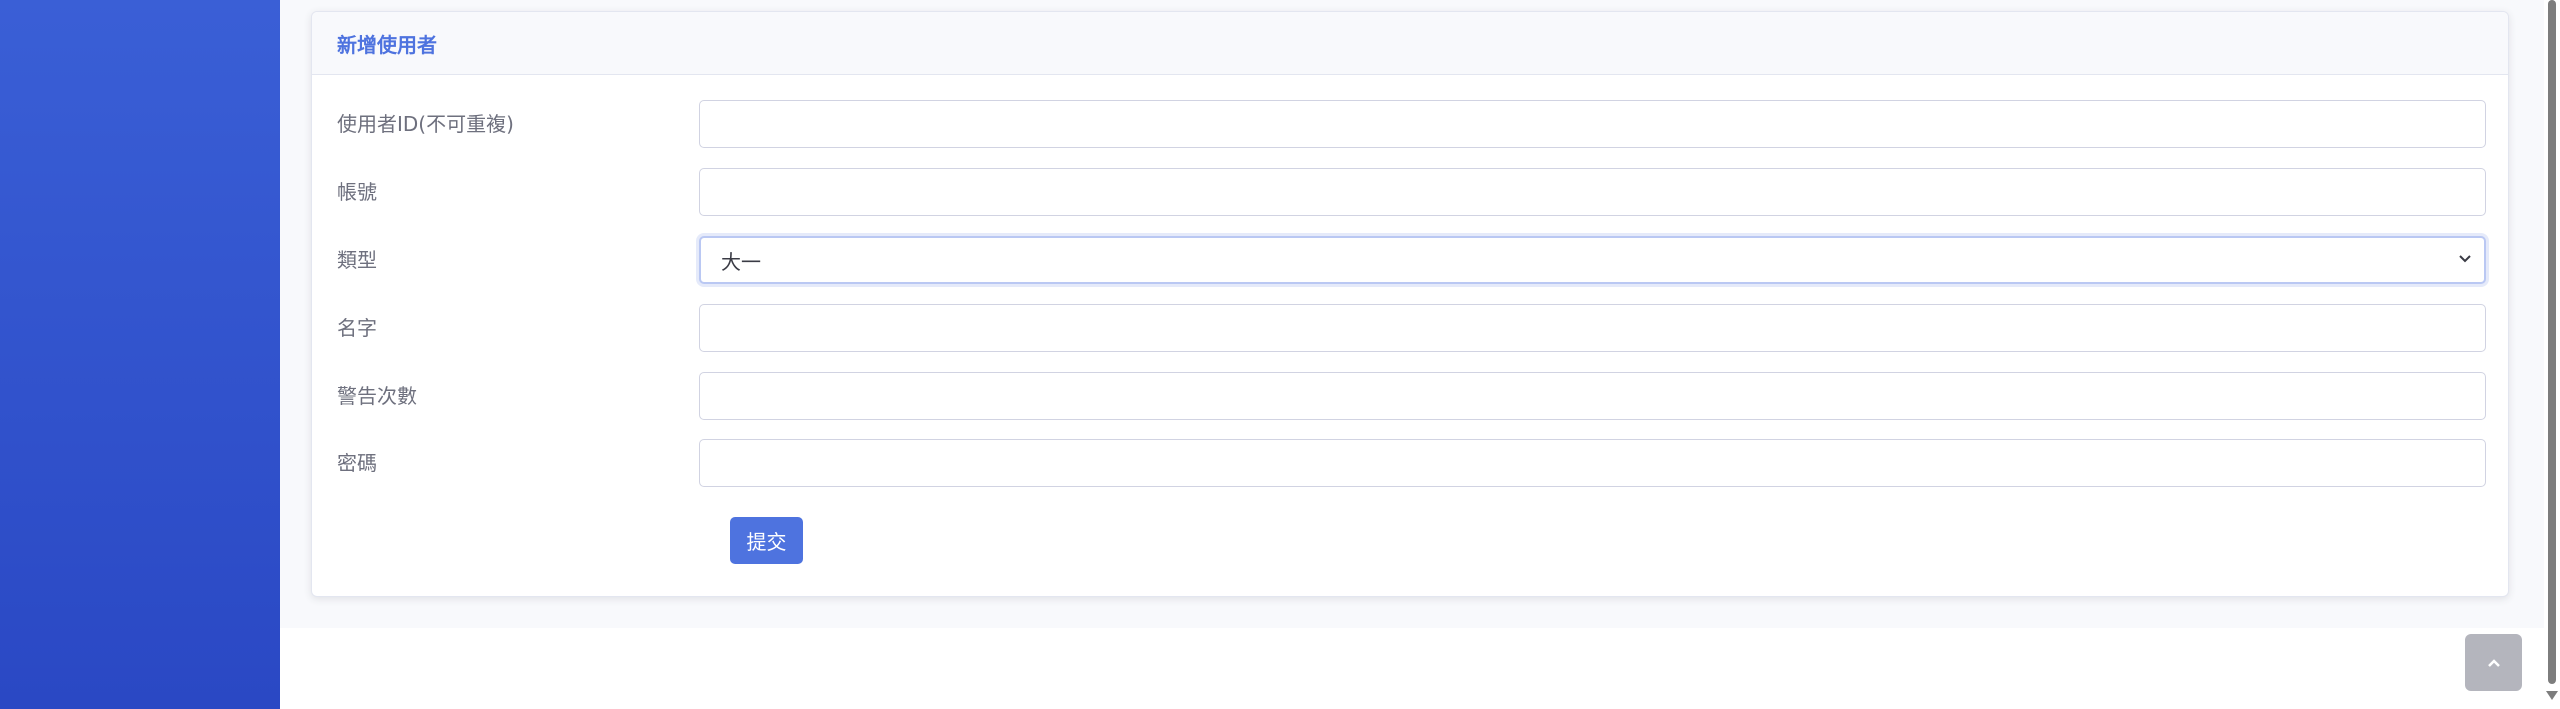 The height and width of the screenshot is (709, 2560). I want to click on page-scrollbar, so click(2552, 354).